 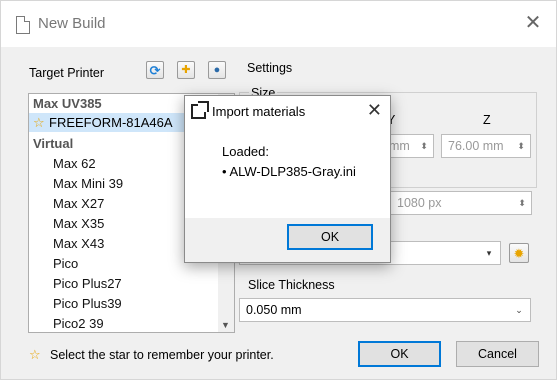 What do you see at coordinates (374, 110) in the screenshot?
I see `dialog-close-icon: ✕` at bounding box center [374, 110].